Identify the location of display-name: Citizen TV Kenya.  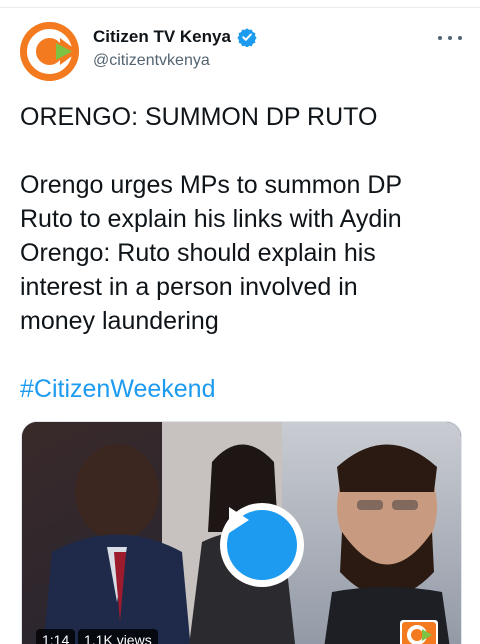
(162, 37).